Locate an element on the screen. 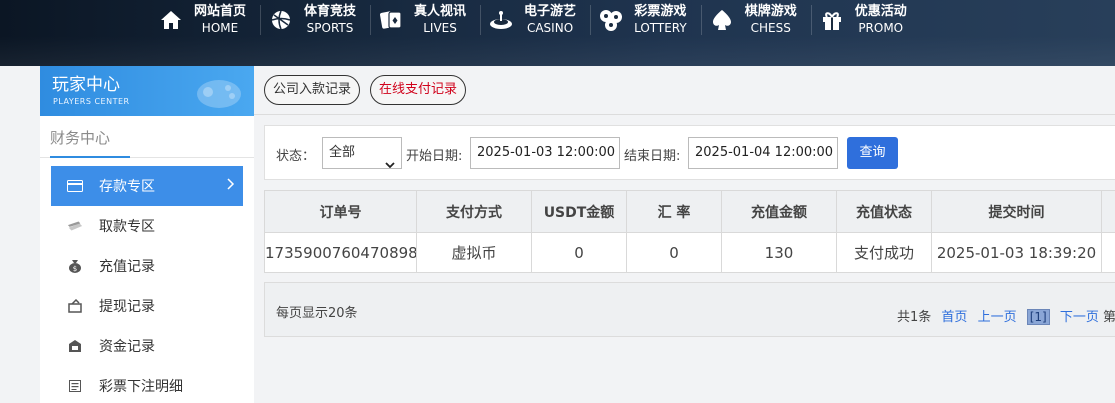 Image resolution: width=1115 pixels, height=403 pixels. divider is located at coordinates (684, 114).